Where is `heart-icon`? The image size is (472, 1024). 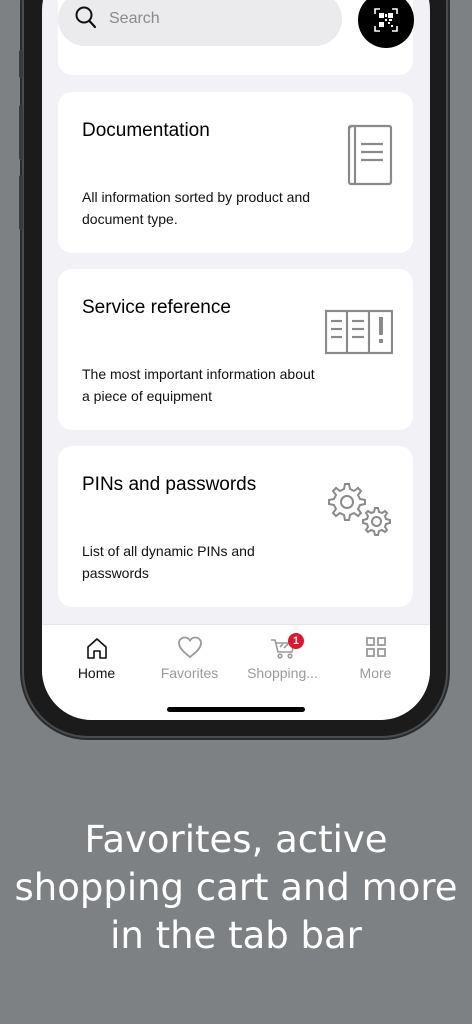 heart-icon is located at coordinates (189, 647).